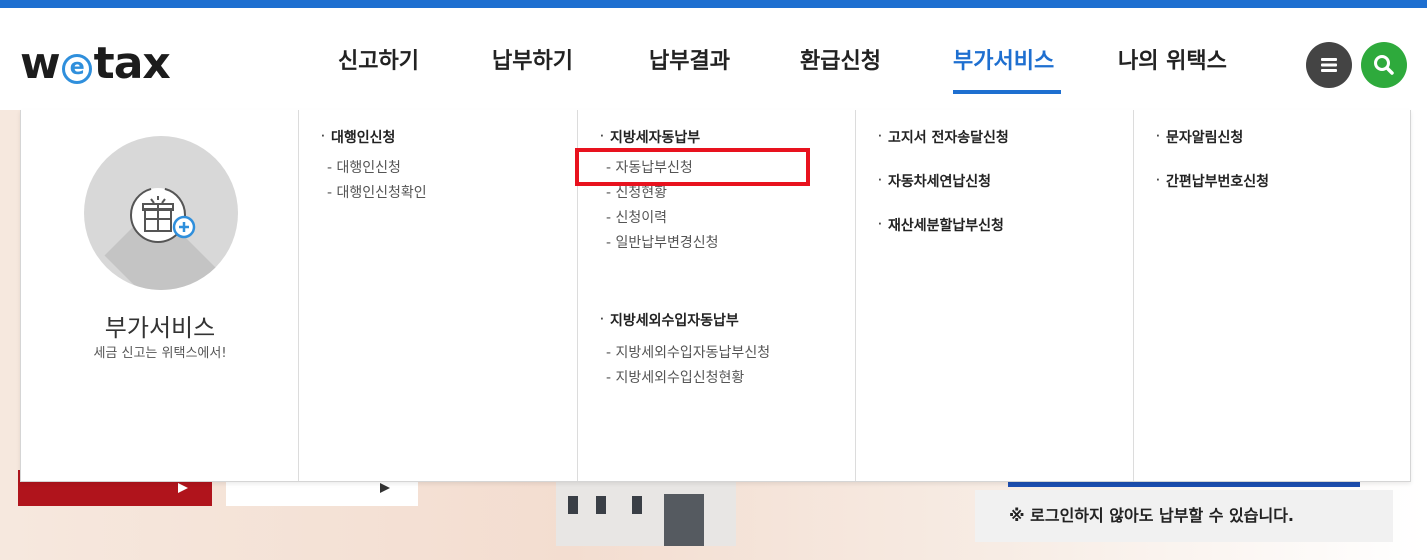 Image resolution: width=1427 pixels, height=560 pixels. Describe the element at coordinates (689, 62) in the screenshot. I see `nav-payment-result: 납부결과` at that location.